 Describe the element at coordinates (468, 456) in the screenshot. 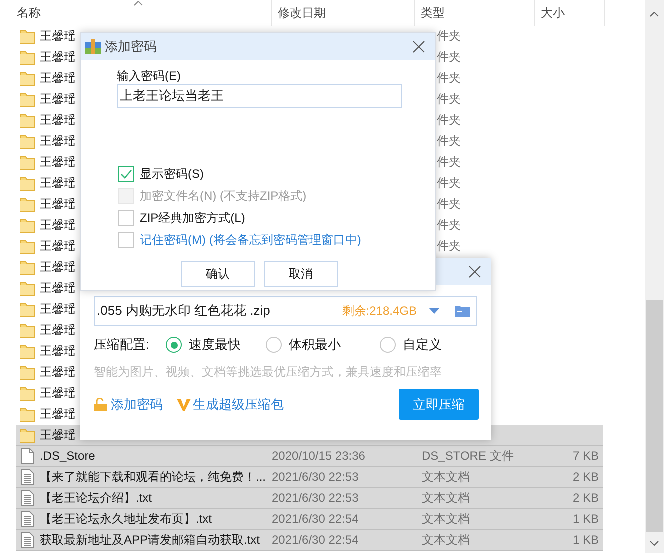

I see `type-cell: DS_STORE 文件` at that location.